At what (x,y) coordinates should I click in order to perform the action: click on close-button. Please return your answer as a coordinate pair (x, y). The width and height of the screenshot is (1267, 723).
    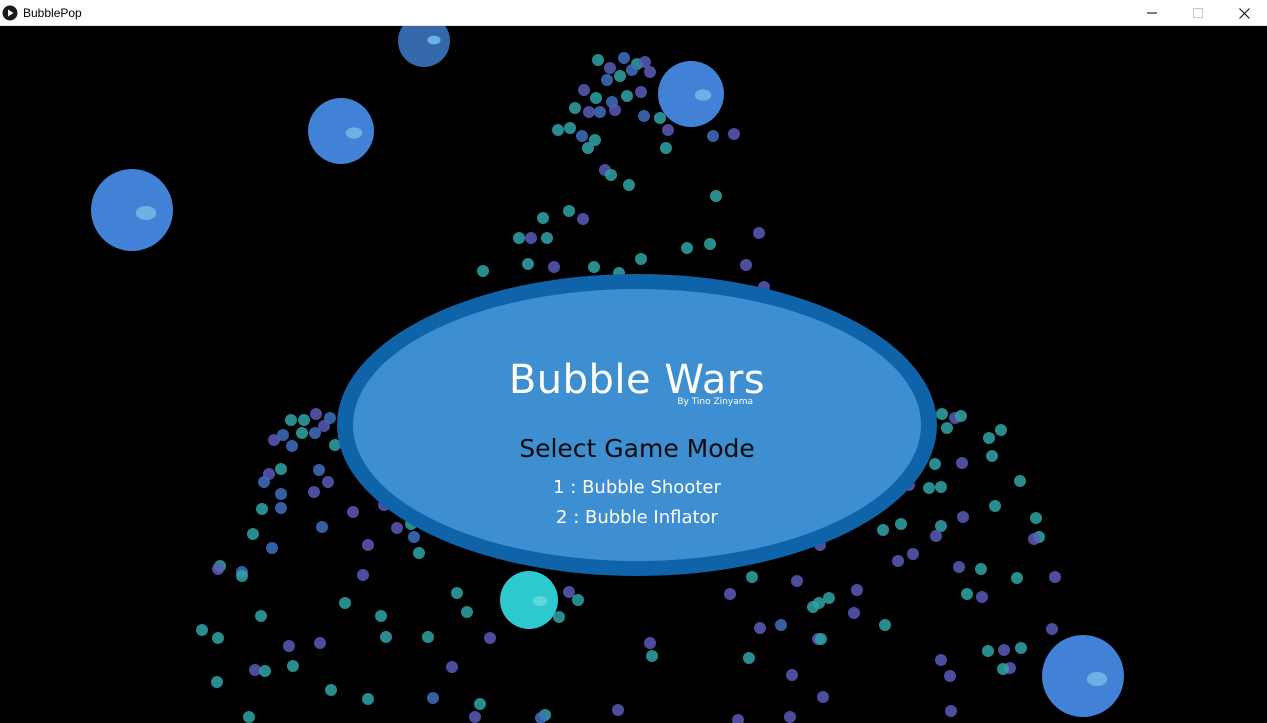
    Looking at the image, I should click on (1244, 13).